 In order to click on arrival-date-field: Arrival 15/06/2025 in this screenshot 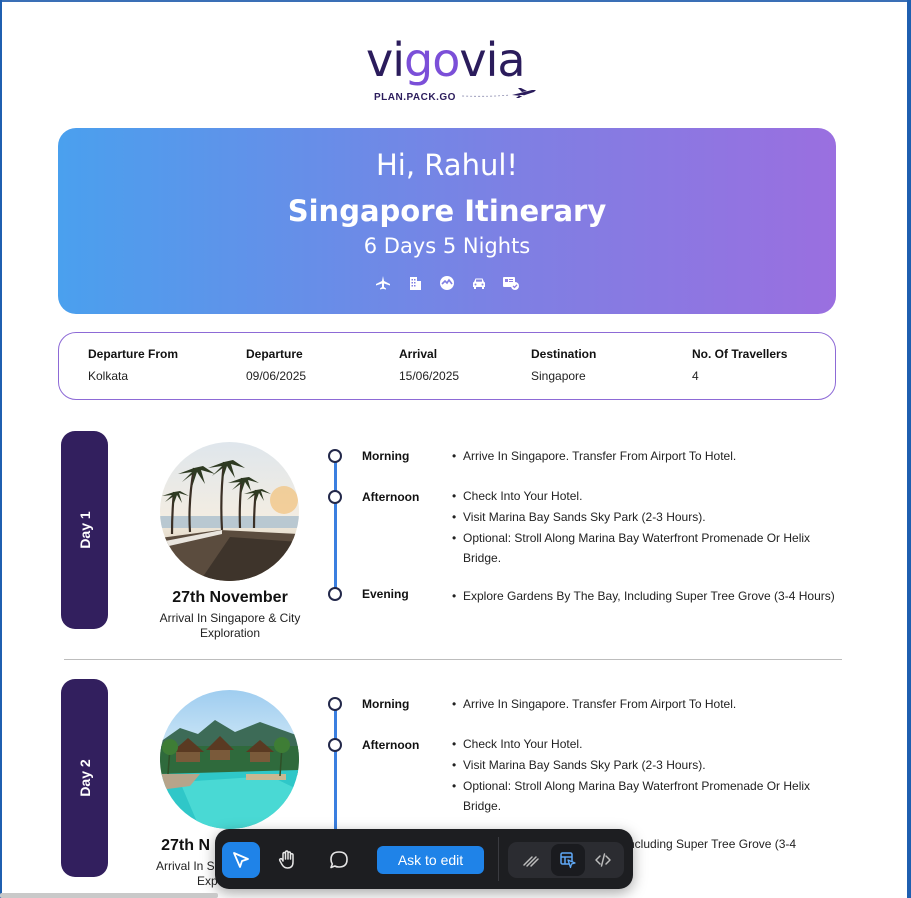, I will do `click(429, 365)`.